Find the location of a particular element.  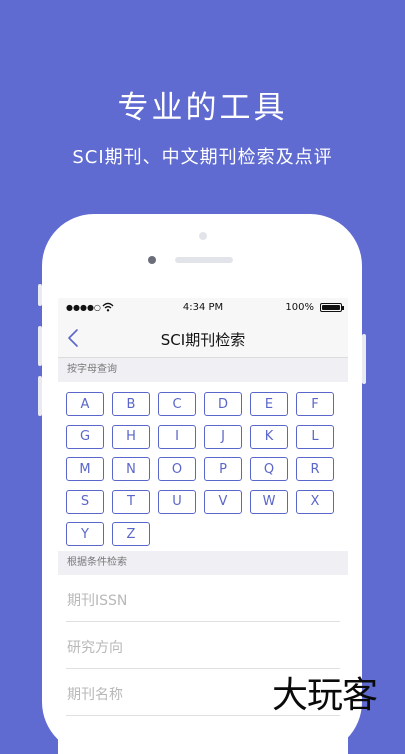

issn-field-placeholder: 期刊ISSN is located at coordinates (97, 601).